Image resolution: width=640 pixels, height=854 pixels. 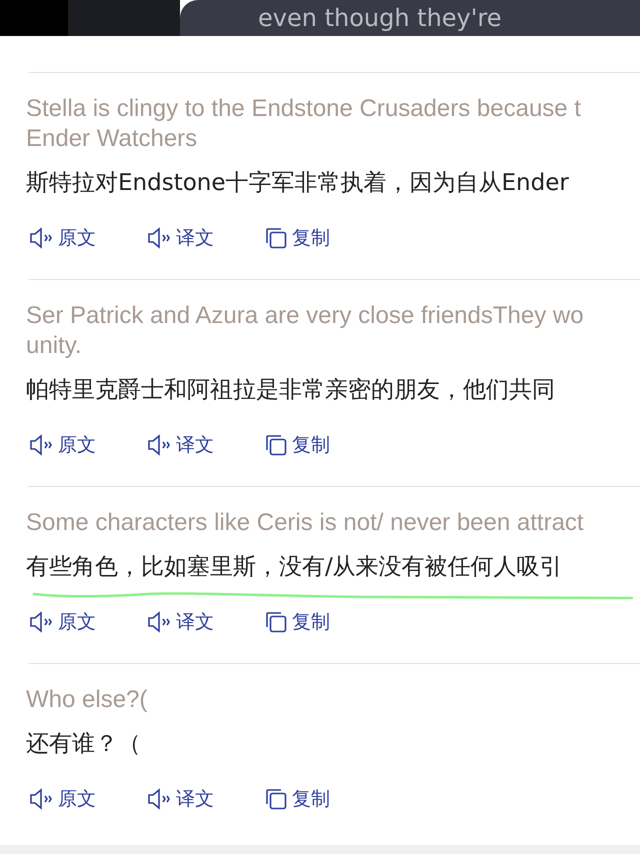 I want to click on screen-edge, so click(x=34, y=18).